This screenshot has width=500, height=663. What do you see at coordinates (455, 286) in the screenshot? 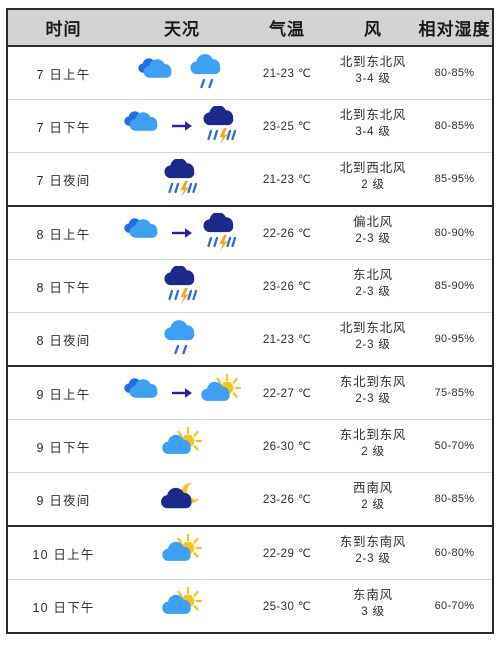
I see `cell-humidity: 85-90%` at bounding box center [455, 286].